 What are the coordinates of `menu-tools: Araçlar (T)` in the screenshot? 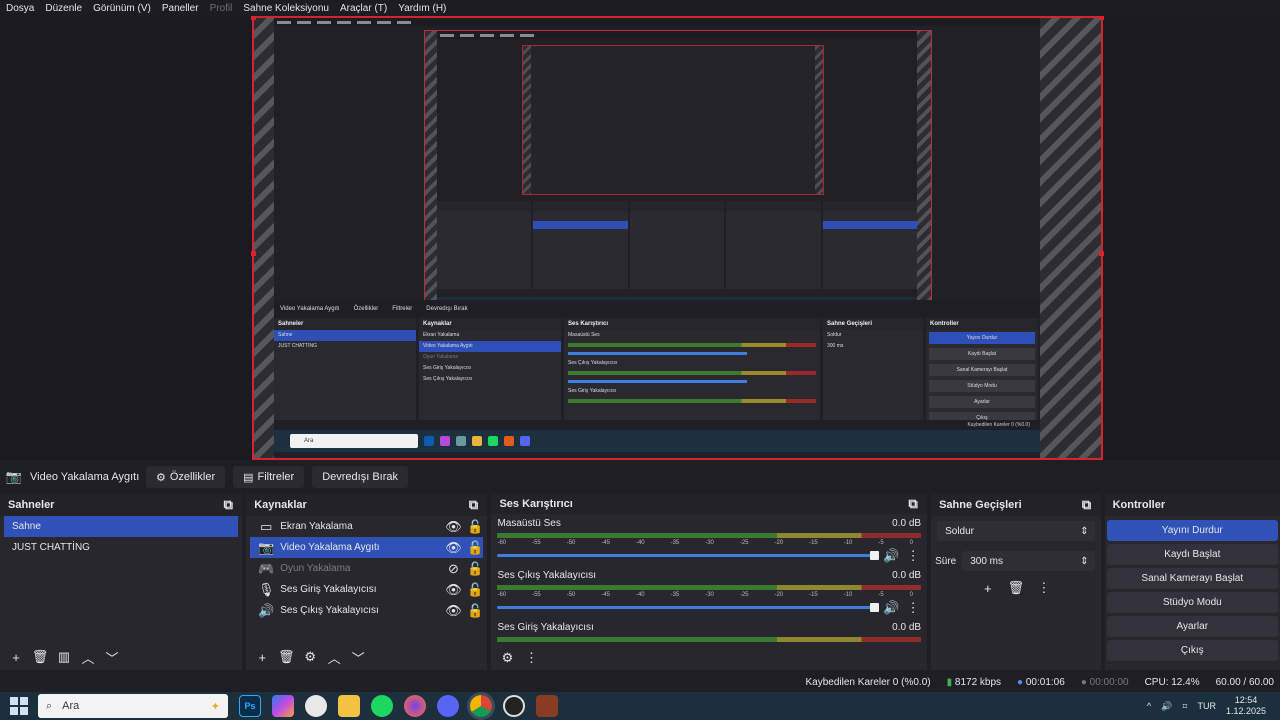 It's located at (363, 8).